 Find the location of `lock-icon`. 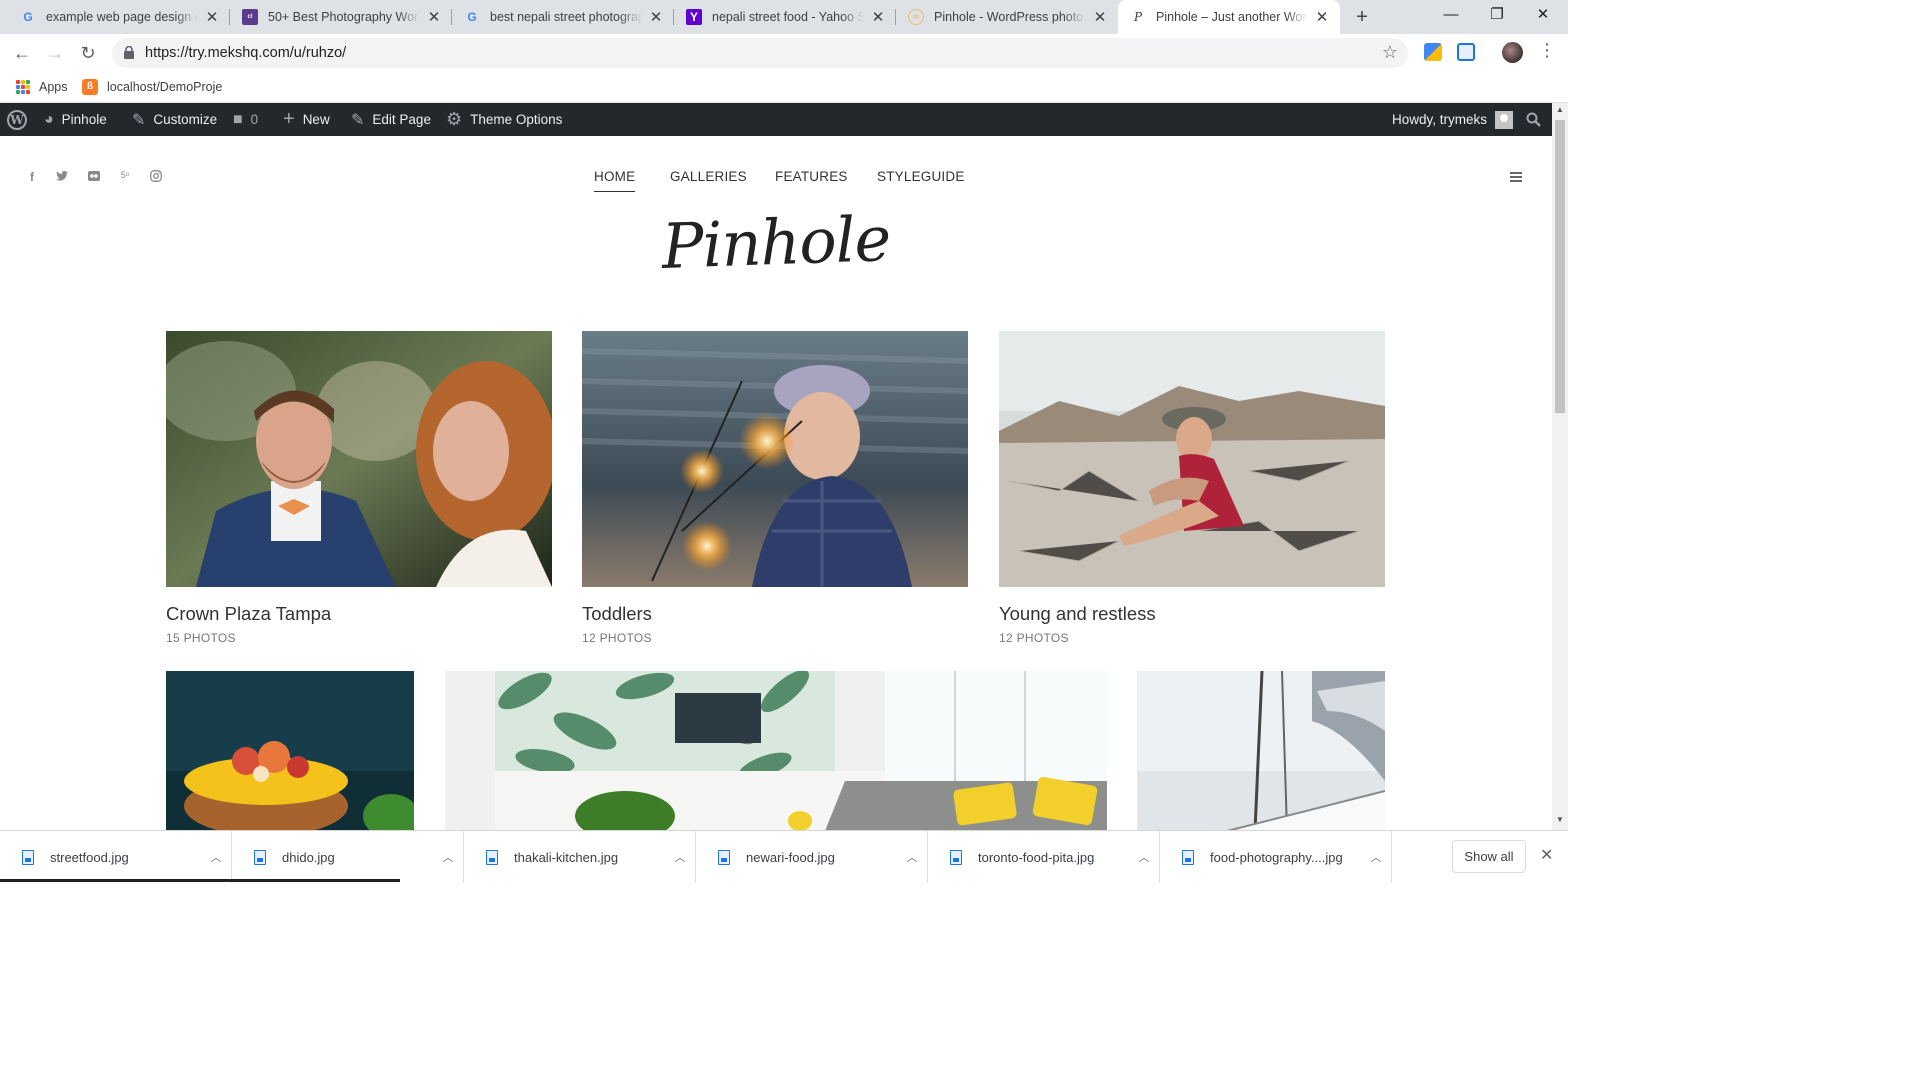

lock-icon is located at coordinates (129, 52).